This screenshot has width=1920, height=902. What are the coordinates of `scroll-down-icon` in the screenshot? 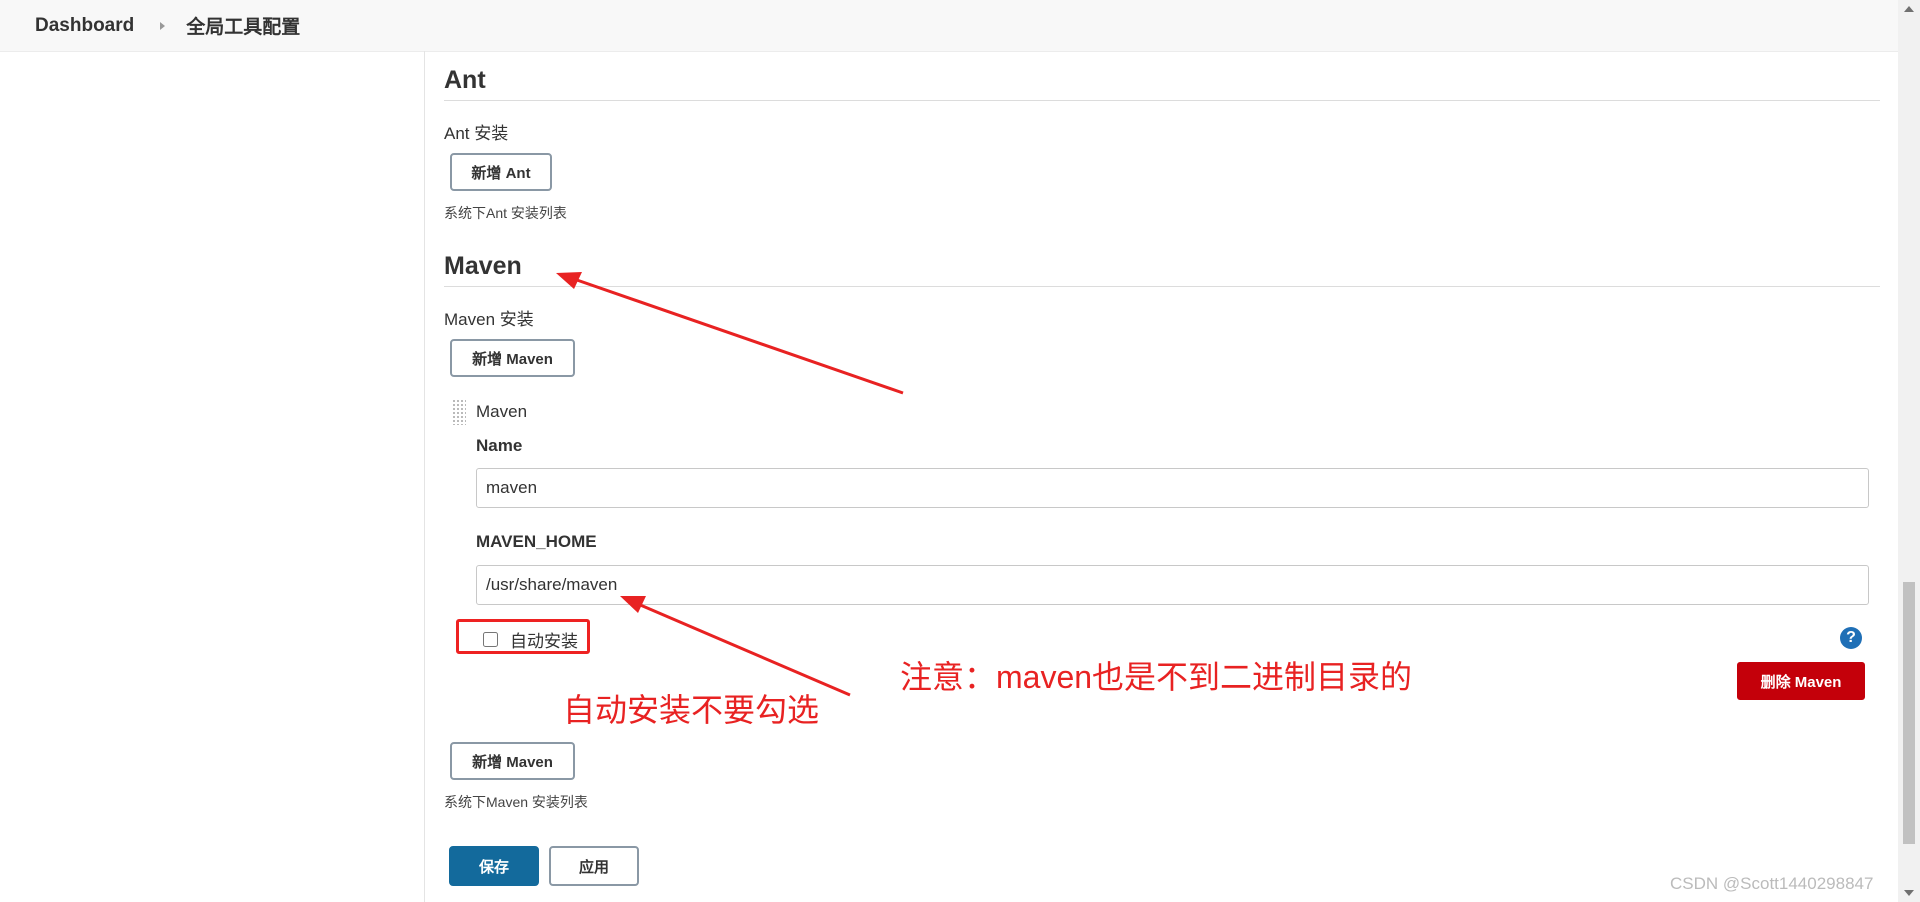 It's located at (1909, 893).